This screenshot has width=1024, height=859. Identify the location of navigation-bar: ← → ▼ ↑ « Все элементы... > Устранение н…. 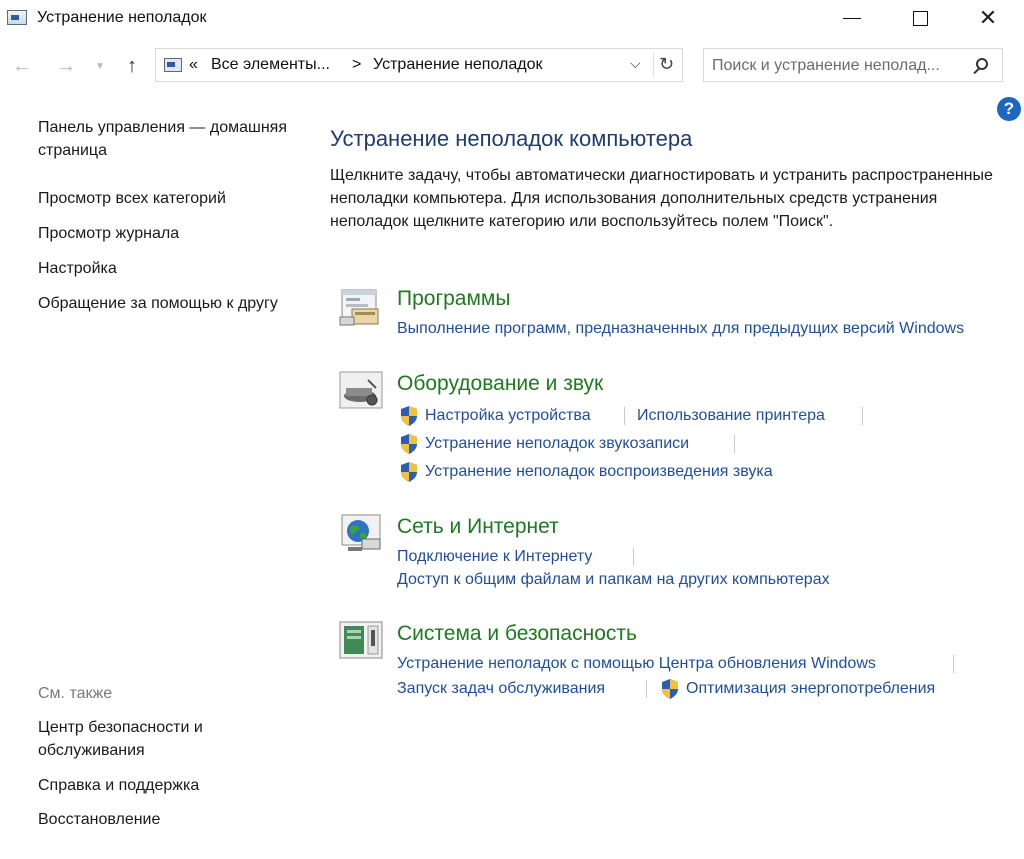
(512, 66).